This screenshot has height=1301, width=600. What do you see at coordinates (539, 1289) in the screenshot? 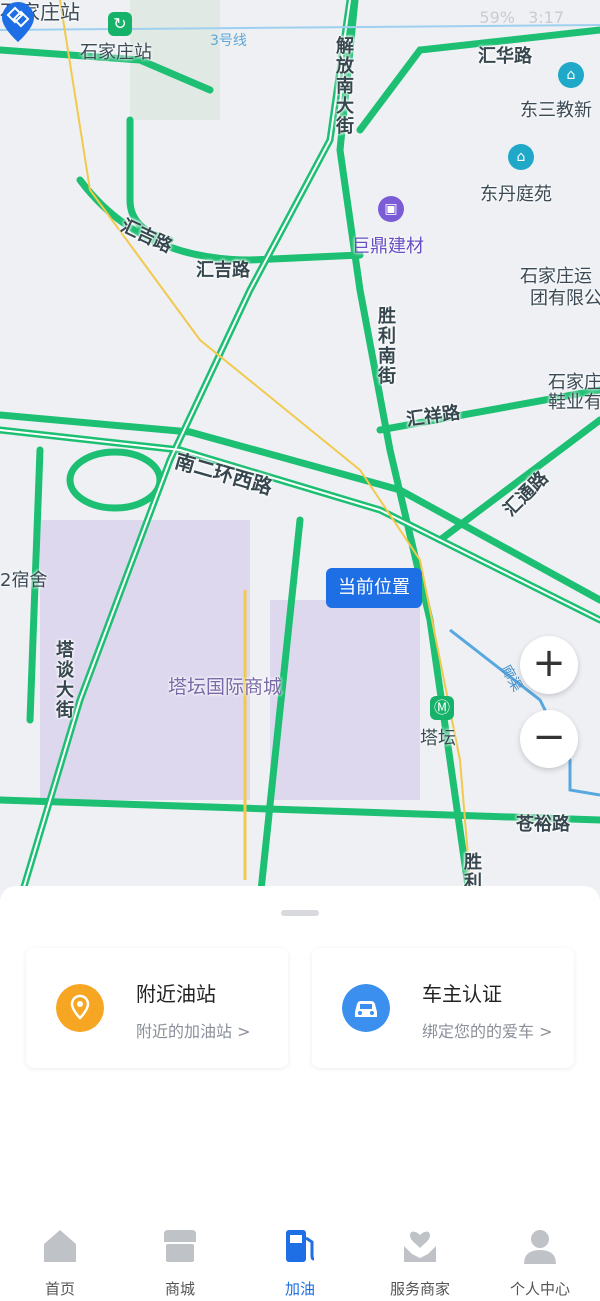
I see `tab-profile-label: 个人中心` at bounding box center [539, 1289].